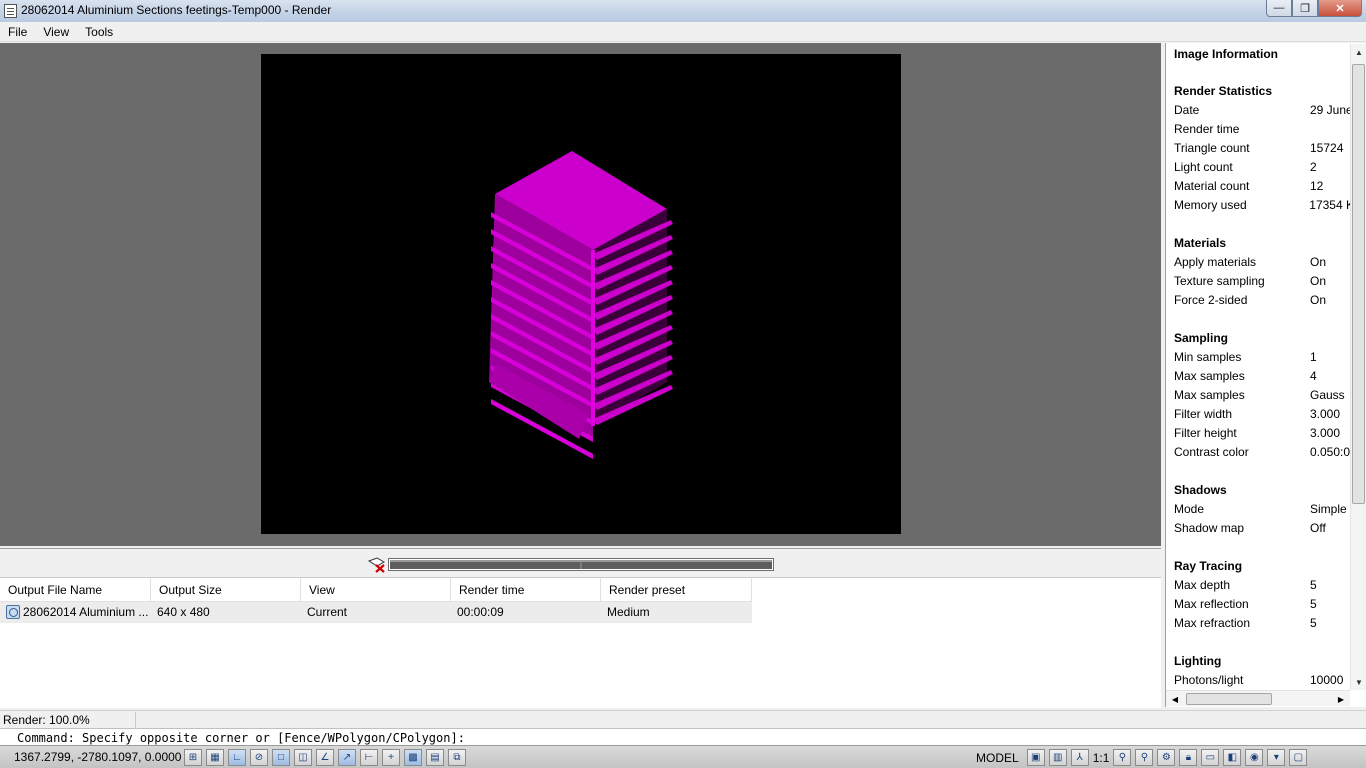  I want to click on render-progress-text: Render: 100.0%, so click(46, 720).